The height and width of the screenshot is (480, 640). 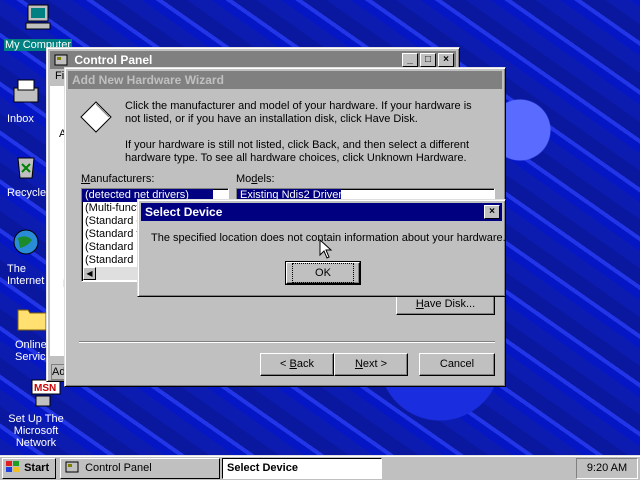 I want to click on dialog-title-bar: Select Device ×, so click(x=321, y=212).